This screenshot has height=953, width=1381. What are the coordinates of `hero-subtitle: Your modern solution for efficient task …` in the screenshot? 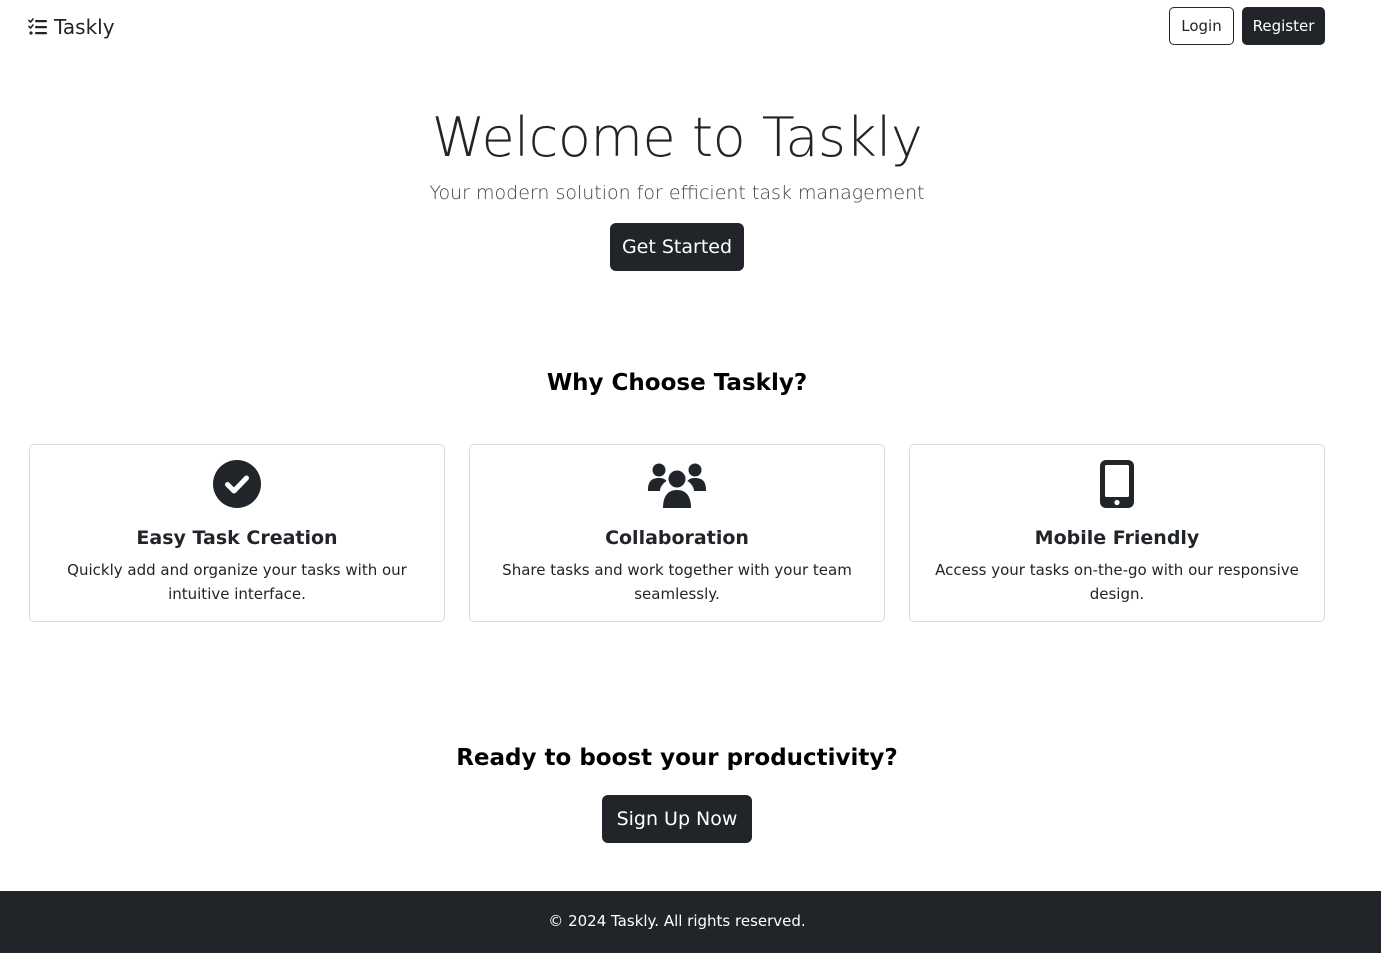 It's located at (677, 193).